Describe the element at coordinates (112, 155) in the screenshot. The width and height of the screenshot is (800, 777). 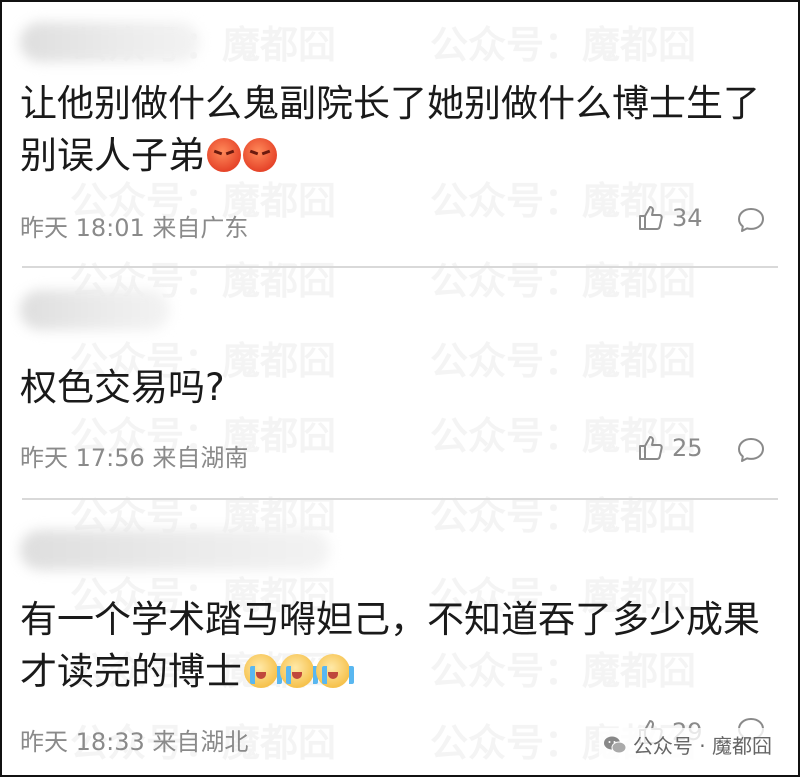
I see `comment-text-segment: 别误人子弟` at that location.